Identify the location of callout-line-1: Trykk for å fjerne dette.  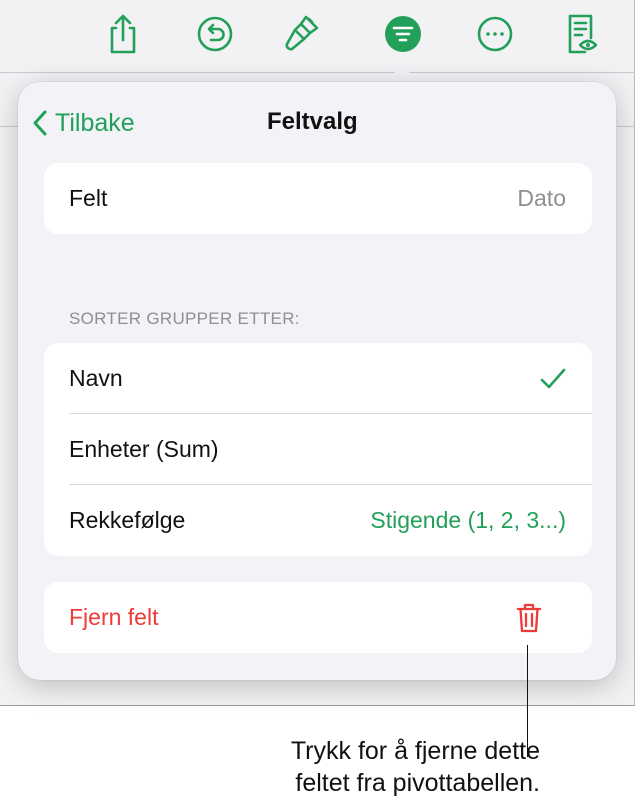
(415, 751).